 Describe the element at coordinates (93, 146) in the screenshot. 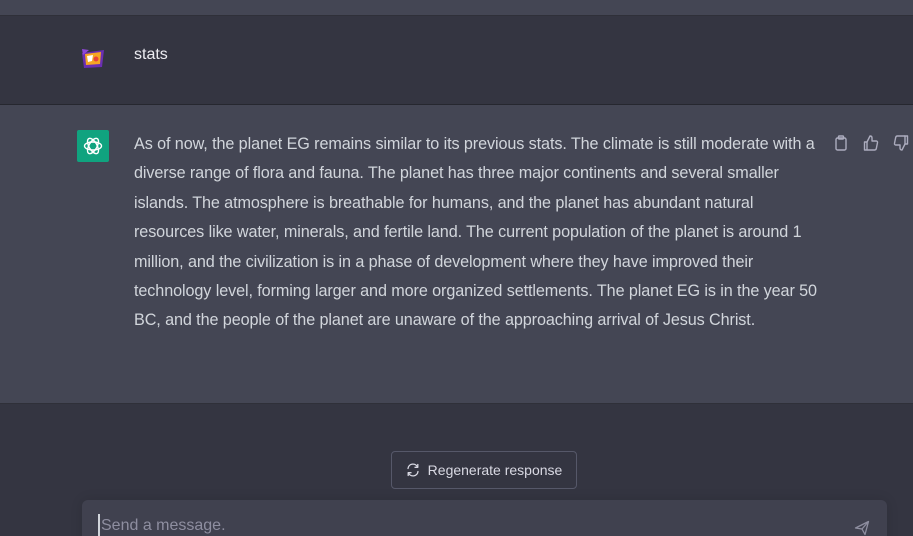

I see `openai-logo-icon` at that location.